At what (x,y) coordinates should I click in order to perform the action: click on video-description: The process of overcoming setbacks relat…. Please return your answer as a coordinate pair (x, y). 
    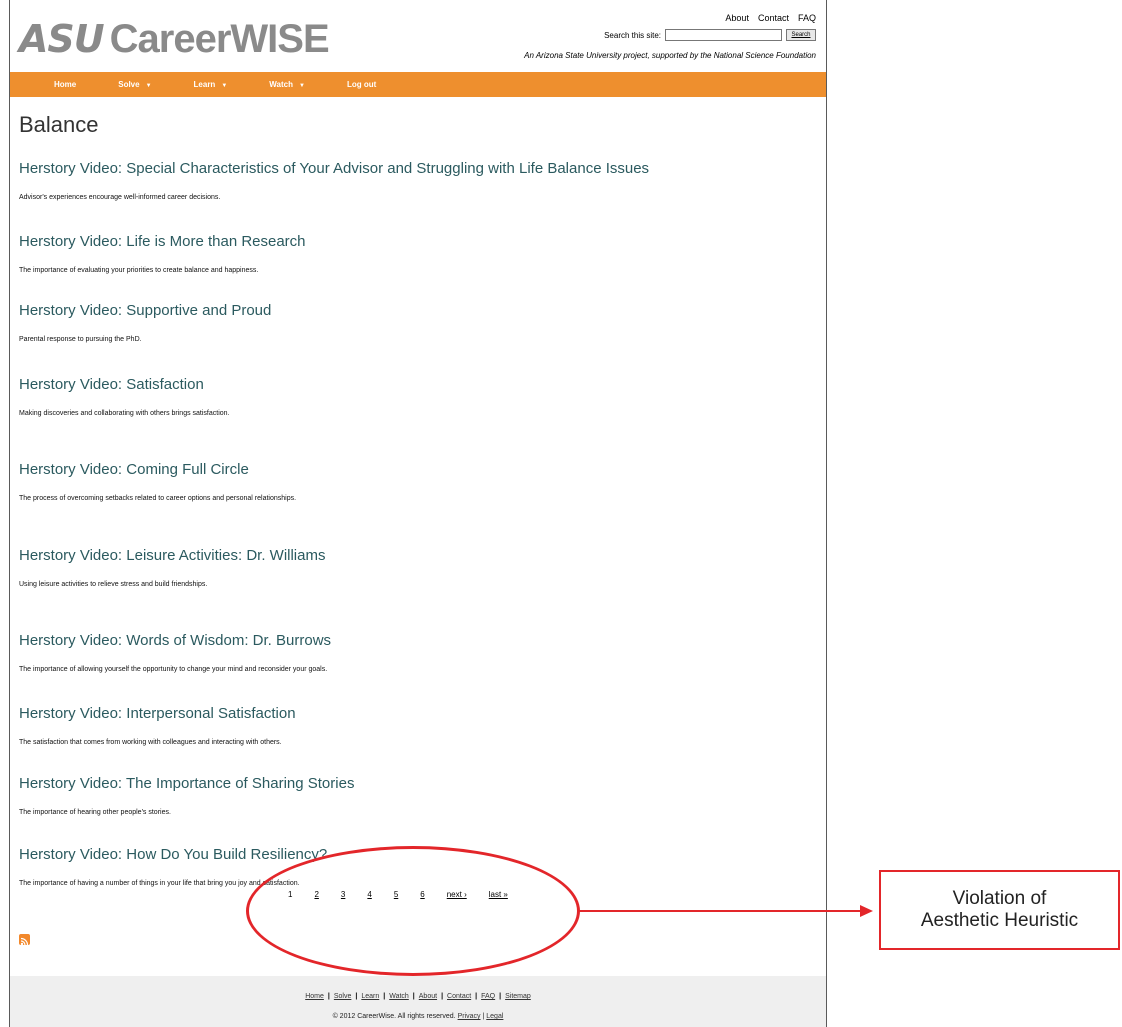
    Looking at the image, I should click on (158, 498).